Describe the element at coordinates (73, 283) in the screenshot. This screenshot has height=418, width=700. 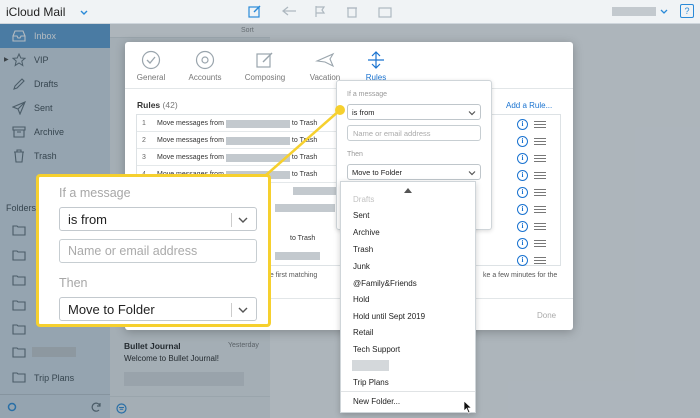
I see `then-label: Then` at that location.